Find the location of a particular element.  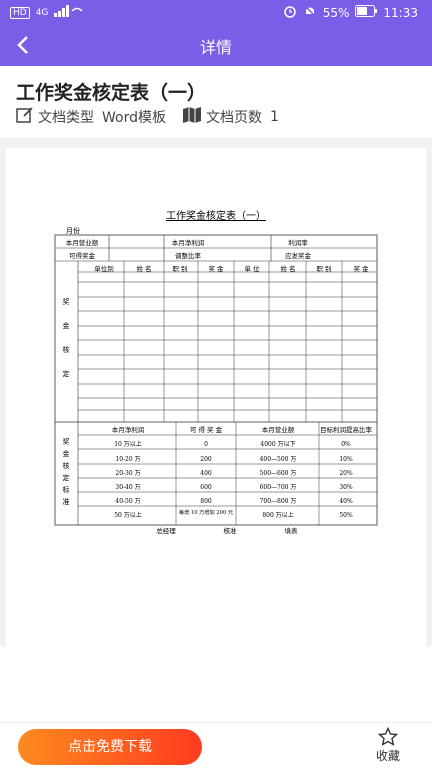

standard-cell: 800 is located at coordinates (206, 501).